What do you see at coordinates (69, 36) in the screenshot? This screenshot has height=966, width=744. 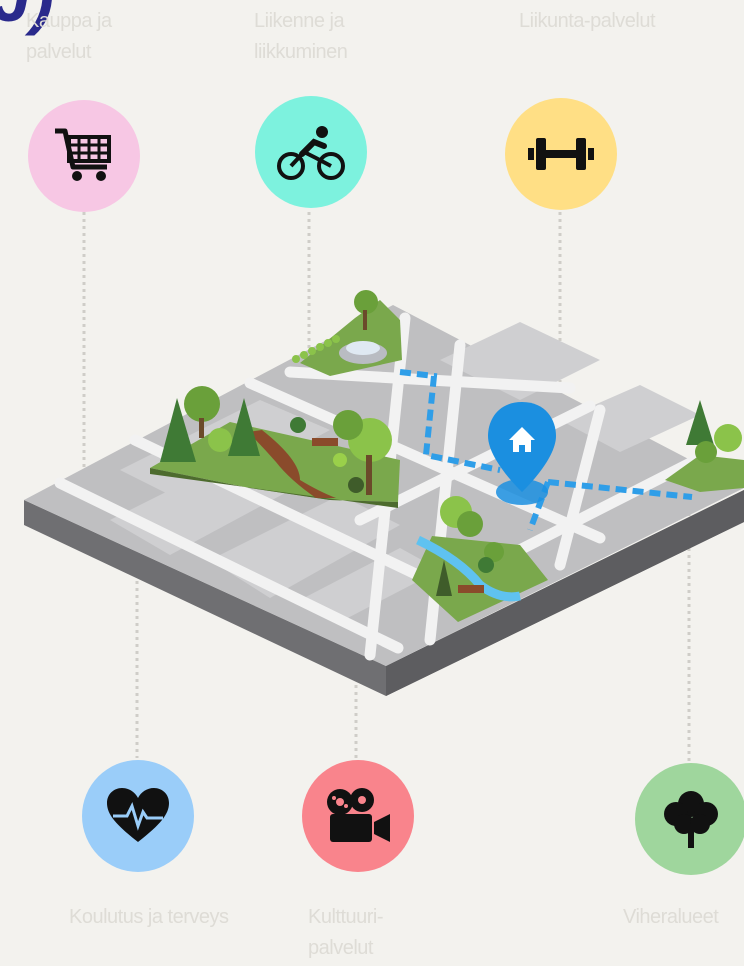 I see `label-shop: Kauppa ja palvelut` at bounding box center [69, 36].